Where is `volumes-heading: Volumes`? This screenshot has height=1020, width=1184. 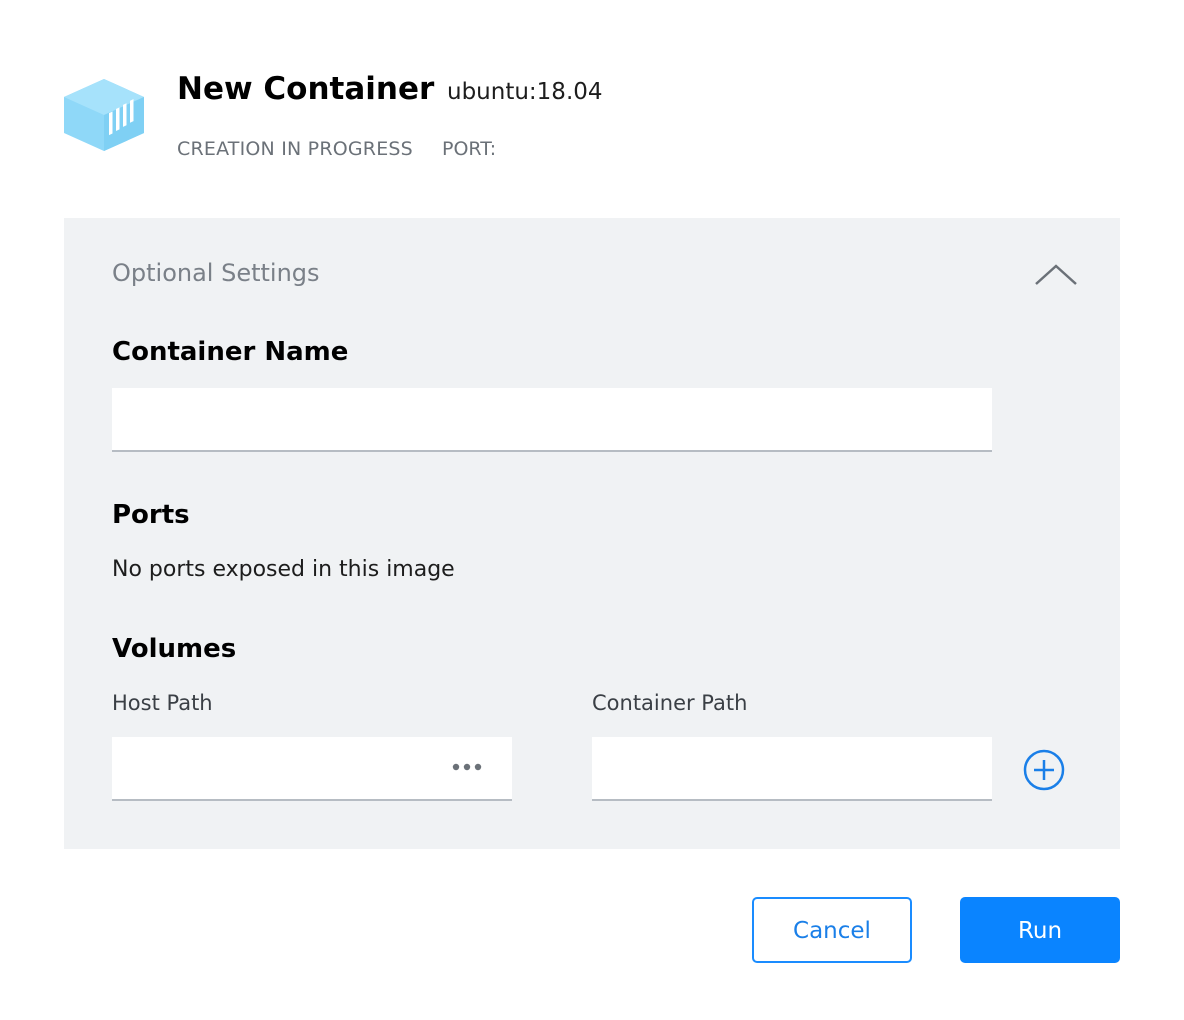 volumes-heading: Volumes is located at coordinates (174, 649).